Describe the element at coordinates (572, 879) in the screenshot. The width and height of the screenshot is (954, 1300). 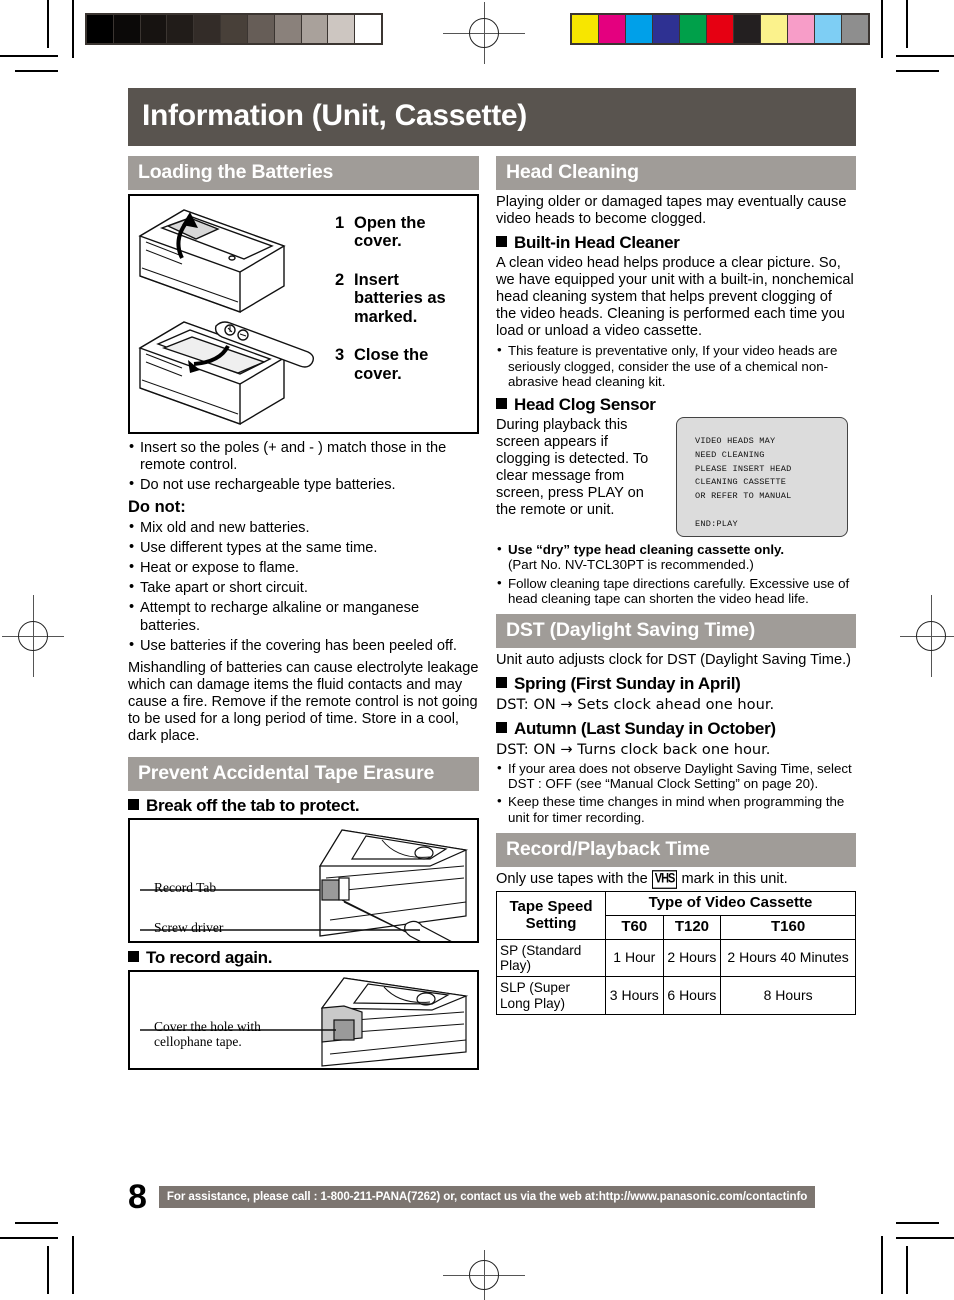
I see `record-playback-intro-before: Only use tapes with the` at that location.